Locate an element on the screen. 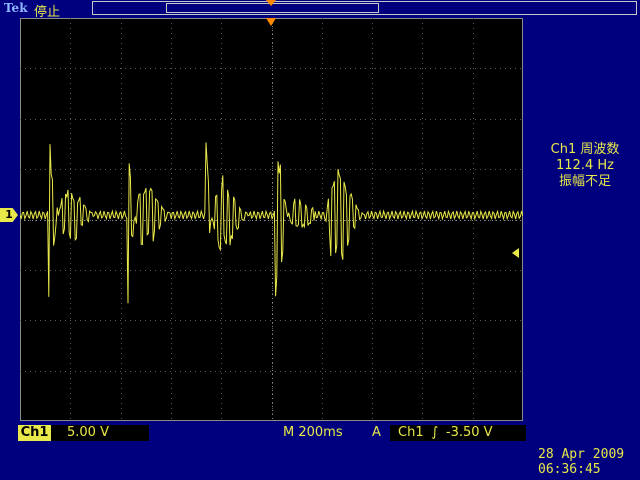 The width and height of the screenshot is (640, 480). timestamp: 28 Apr 2009 06:36:45 is located at coordinates (581, 462).